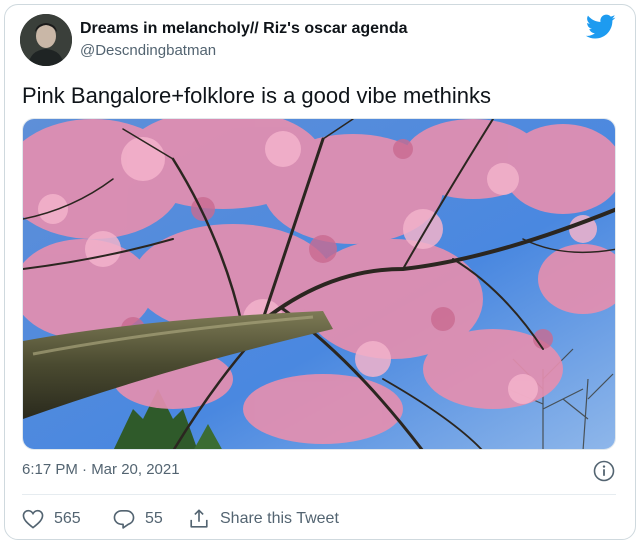 Image resolution: width=640 pixels, height=544 pixels. Describe the element at coordinates (600, 27) in the screenshot. I see `twitter-bird-icon` at that location.